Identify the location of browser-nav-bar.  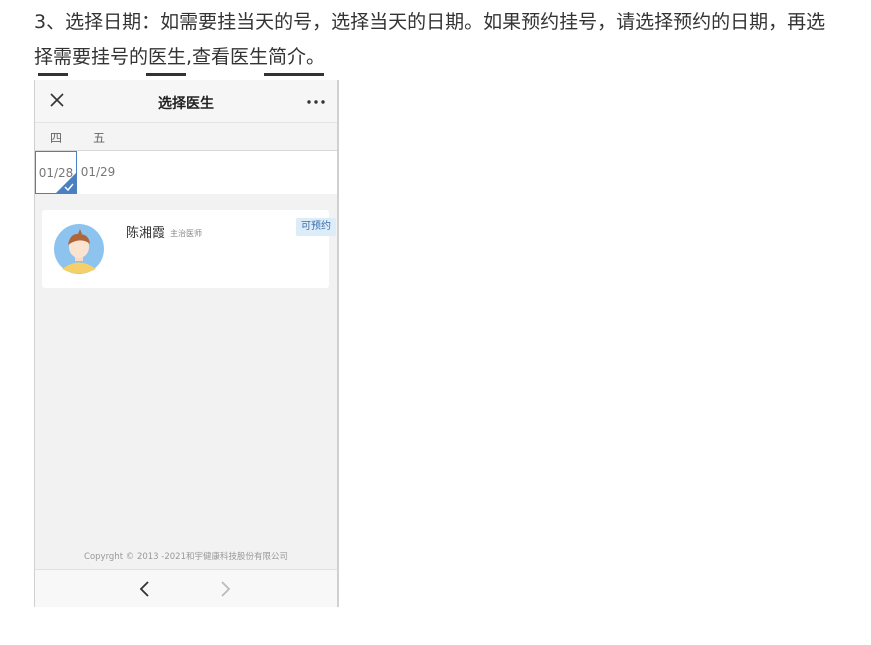
(186, 588).